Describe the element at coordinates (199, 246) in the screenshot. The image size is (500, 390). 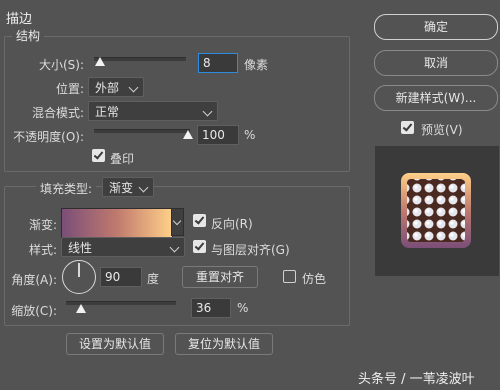
I see `align-layer-checkbox` at that location.